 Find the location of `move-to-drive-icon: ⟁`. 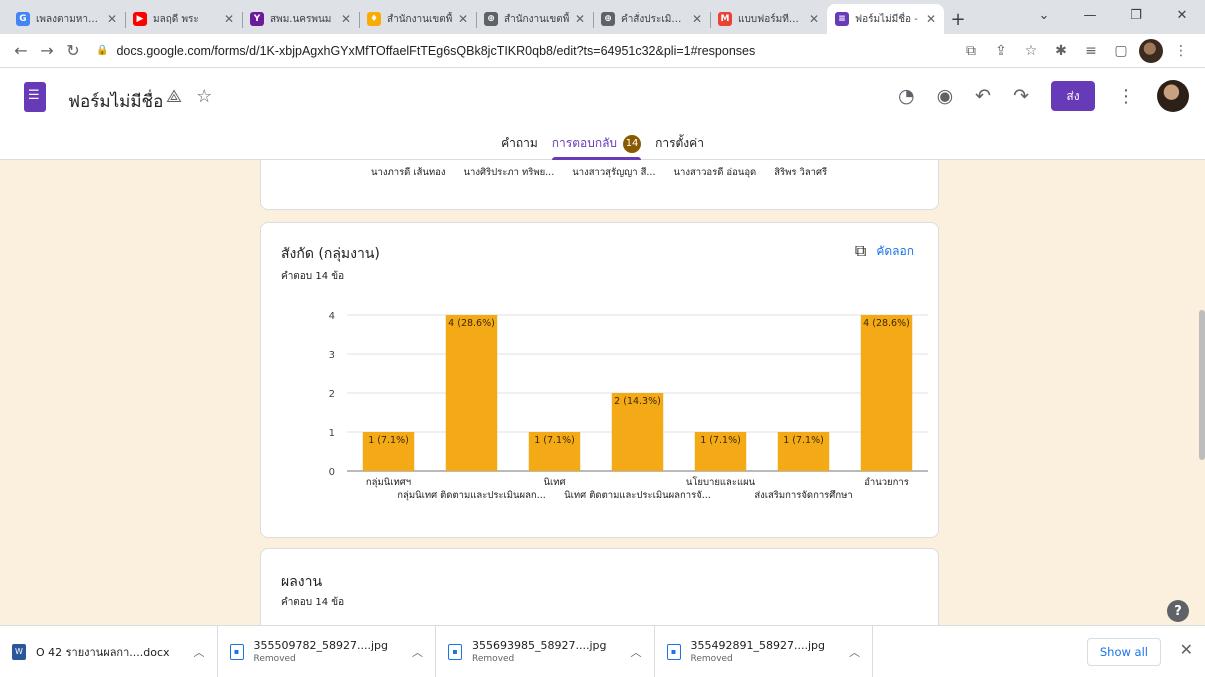

move-to-drive-icon: ⟁ is located at coordinates (174, 96).